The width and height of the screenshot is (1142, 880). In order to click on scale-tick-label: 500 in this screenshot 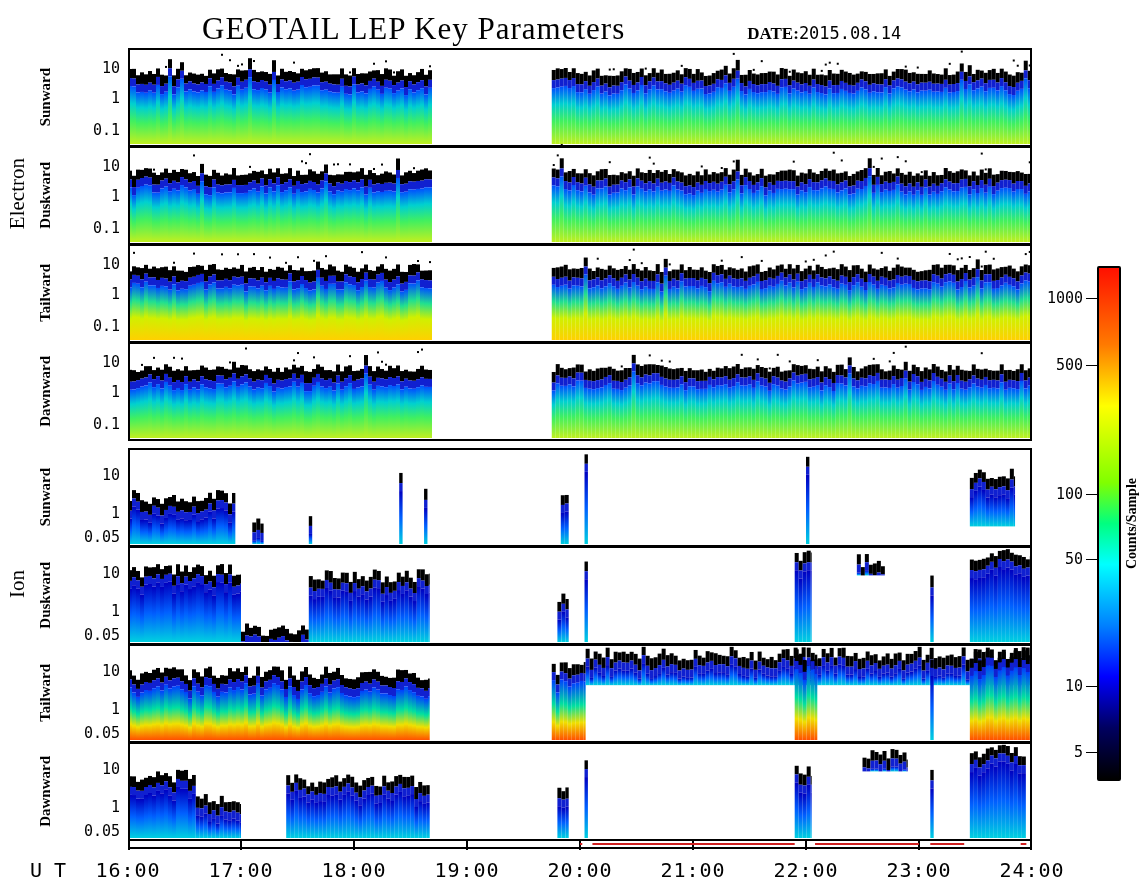, I will do `click(1070, 365)`.